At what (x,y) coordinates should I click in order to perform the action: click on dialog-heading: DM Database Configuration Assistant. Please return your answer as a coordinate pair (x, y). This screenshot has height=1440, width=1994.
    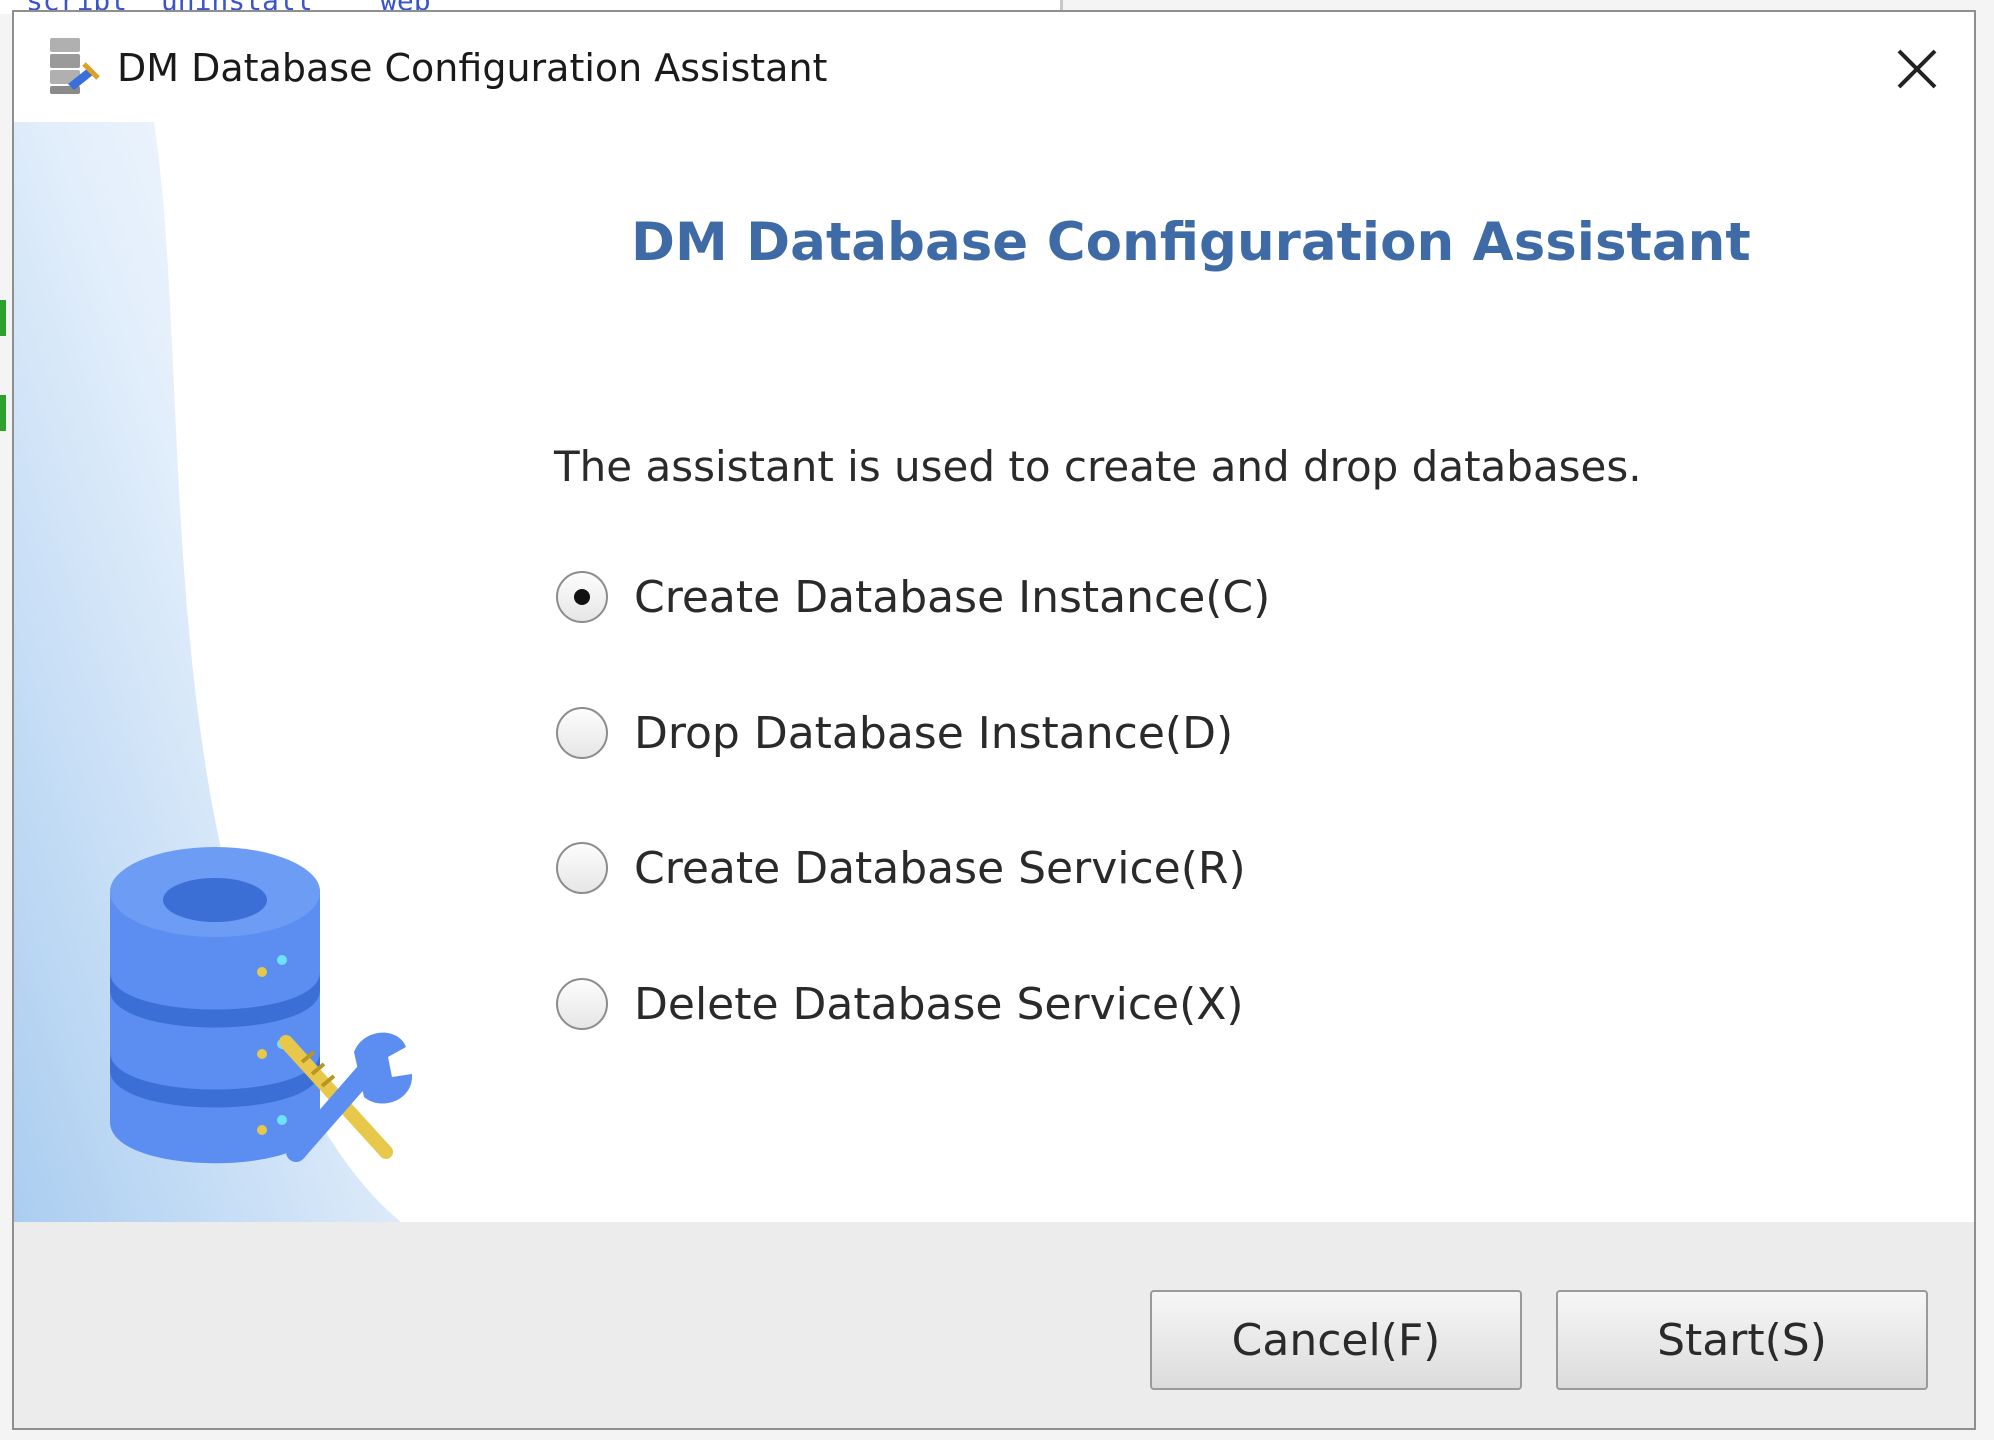
    Looking at the image, I should click on (1191, 242).